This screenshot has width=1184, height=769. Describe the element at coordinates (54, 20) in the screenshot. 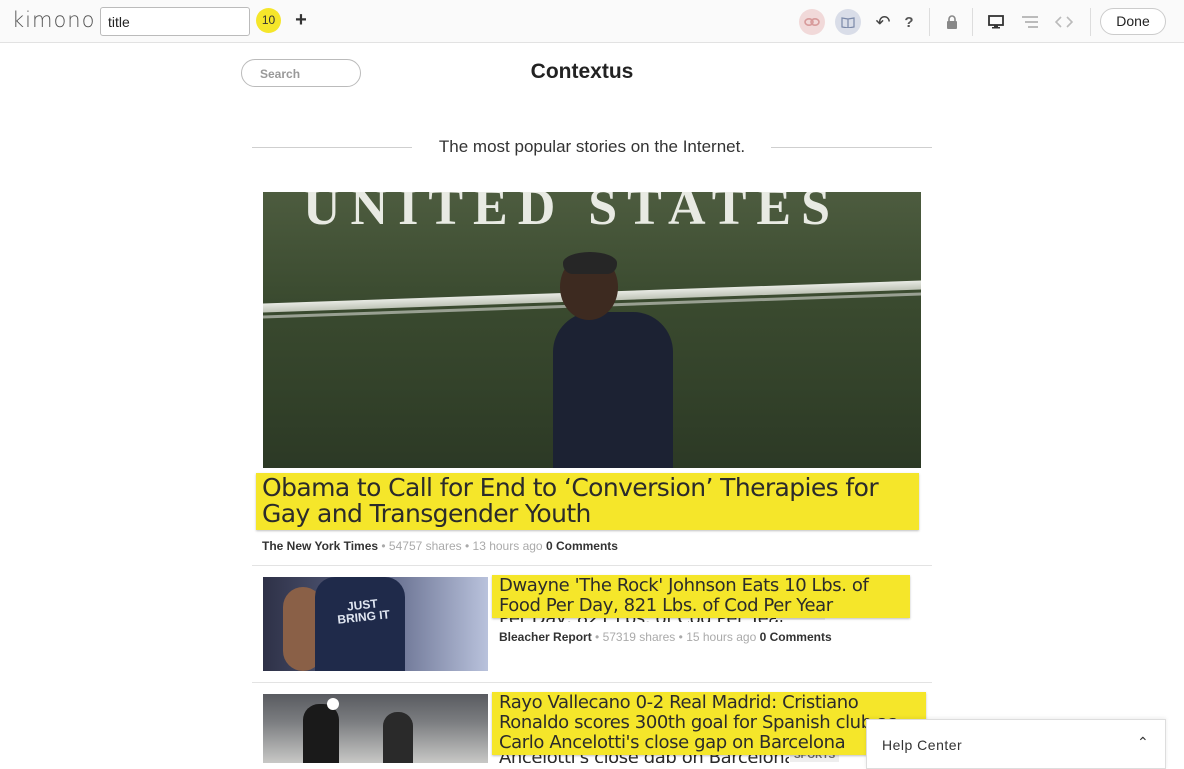

I see `kimono-logo: kimono` at that location.